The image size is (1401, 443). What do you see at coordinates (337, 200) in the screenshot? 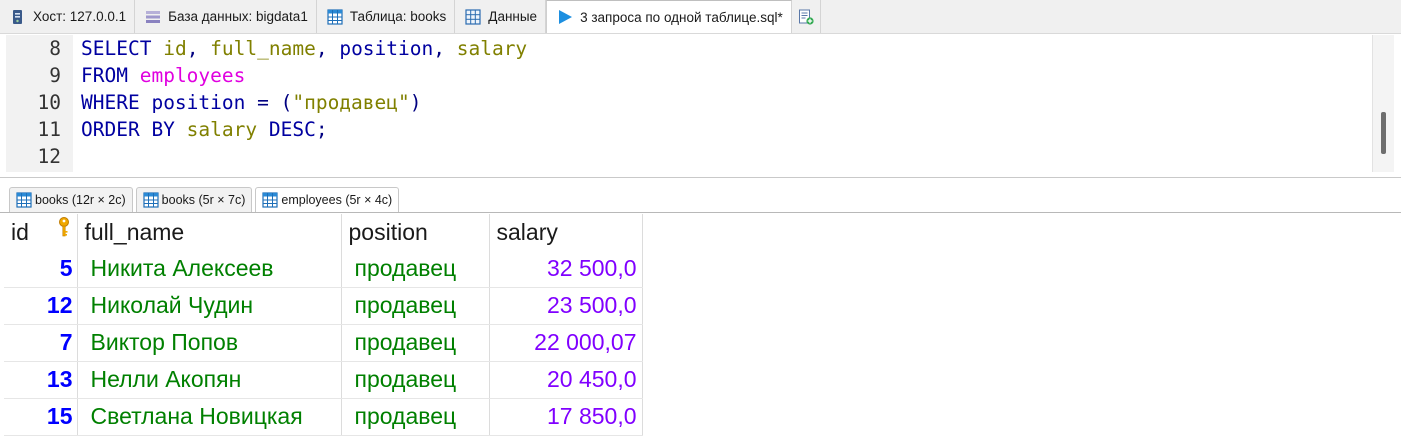
I see `result-tab-label: employees (5r × 4c)` at bounding box center [337, 200].